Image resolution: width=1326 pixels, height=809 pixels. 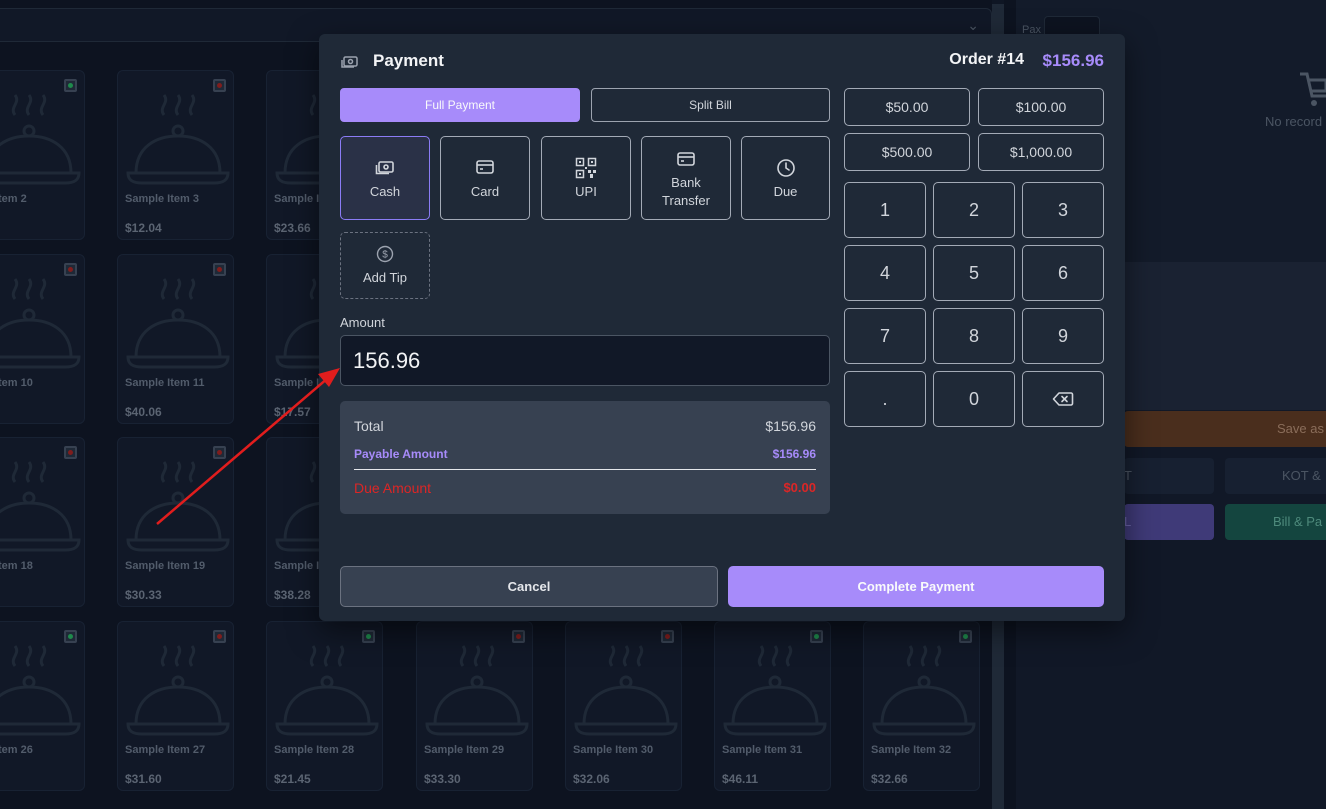 What do you see at coordinates (1275, 476) in the screenshot?
I see `kot-print-button: KOT &` at bounding box center [1275, 476].